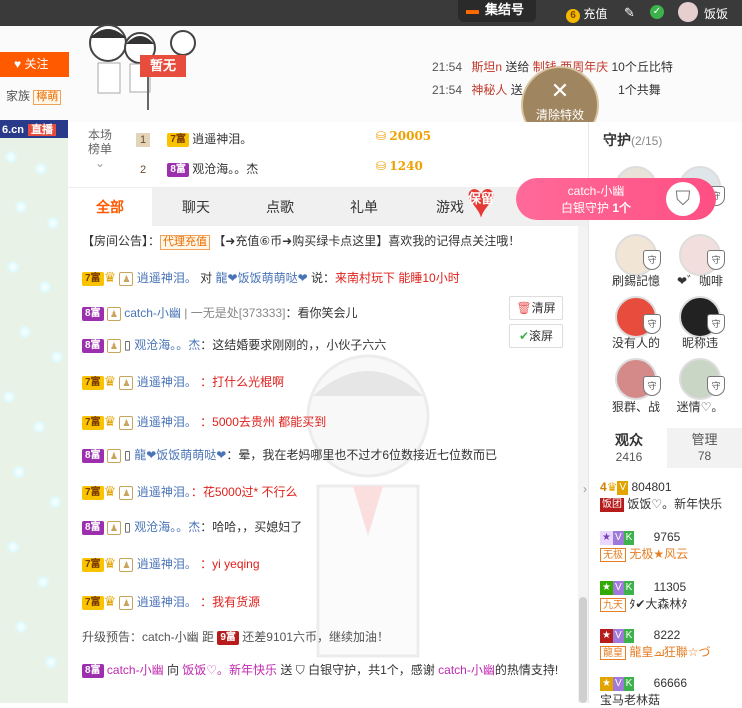 Image resolution: width=742 pixels, height=708 pixels. I want to click on audience-row: ★ V K 66666 宝马老林菇, so click(643, 692).